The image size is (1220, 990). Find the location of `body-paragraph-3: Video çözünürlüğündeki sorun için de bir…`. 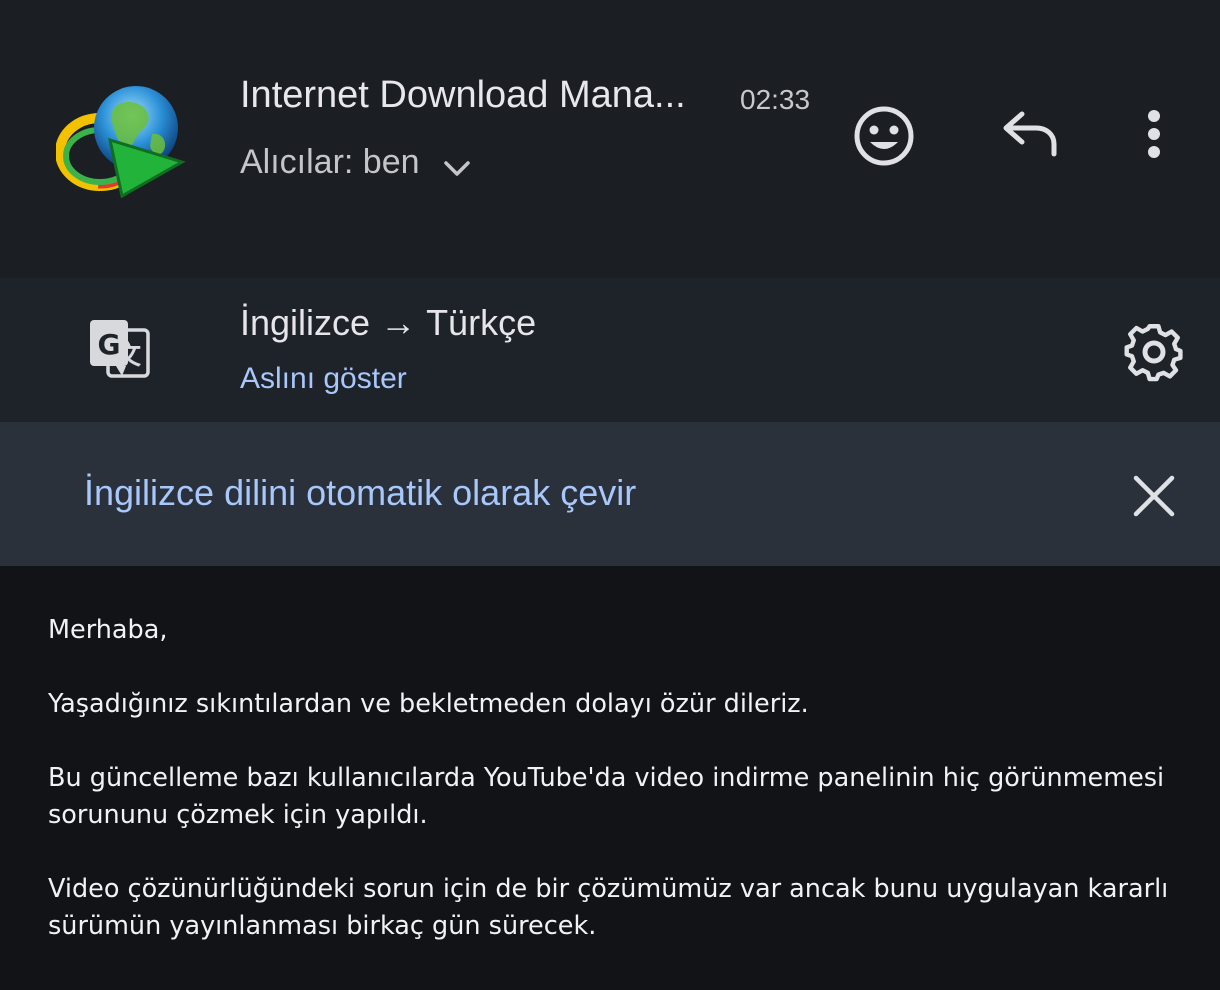

body-paragraph-3: Video çözünürlüğündeki sorun için de bir… is located at coordinates (613, 908).